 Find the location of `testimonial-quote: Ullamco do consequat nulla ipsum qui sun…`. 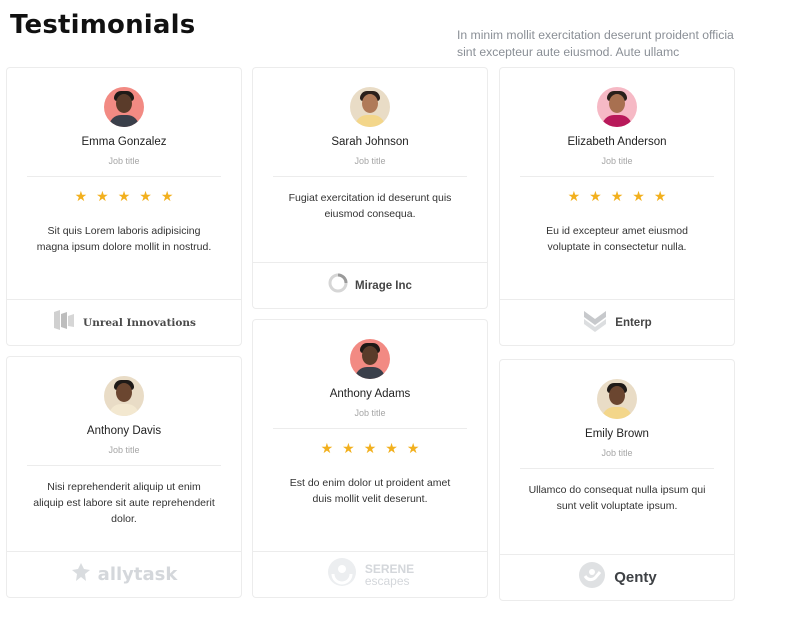

testimonial-quote: Ullamco do consequat nulla ipsum qui sun… is located at coordinates (617, 498).